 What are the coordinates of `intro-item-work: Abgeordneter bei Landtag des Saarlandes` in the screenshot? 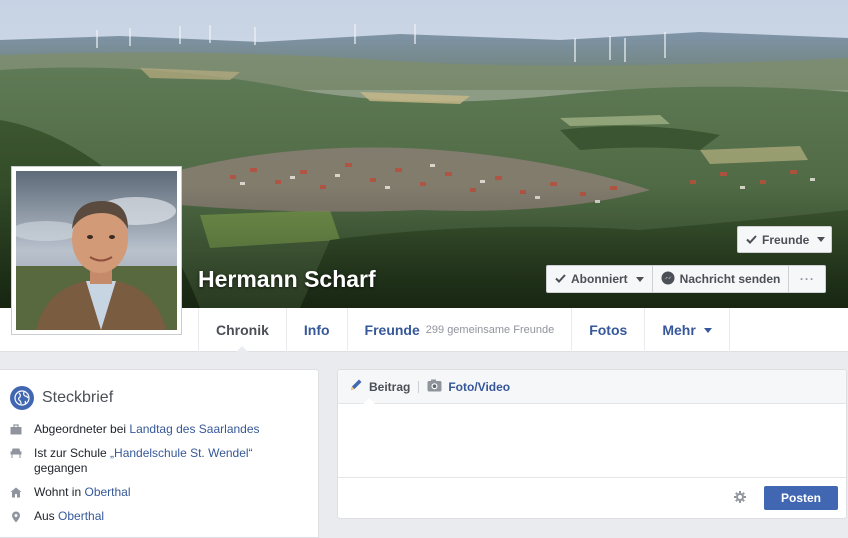 It's located at (159, 429).